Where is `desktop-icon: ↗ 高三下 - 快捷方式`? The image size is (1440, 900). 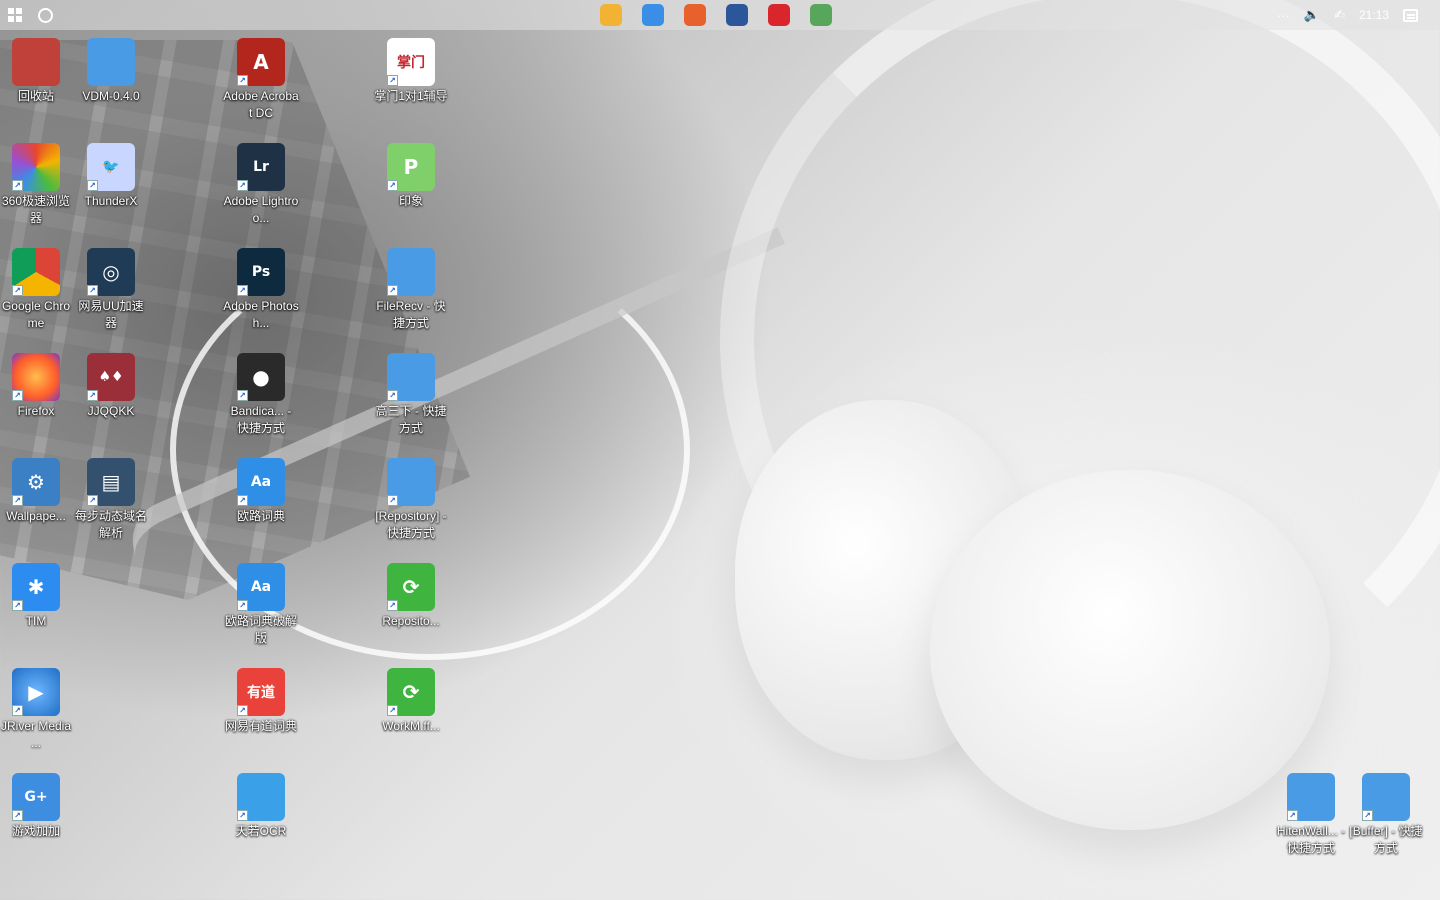
desktop-icon: ↗ 高三下 - 快捷方式 is located at coordinates (411, 395).